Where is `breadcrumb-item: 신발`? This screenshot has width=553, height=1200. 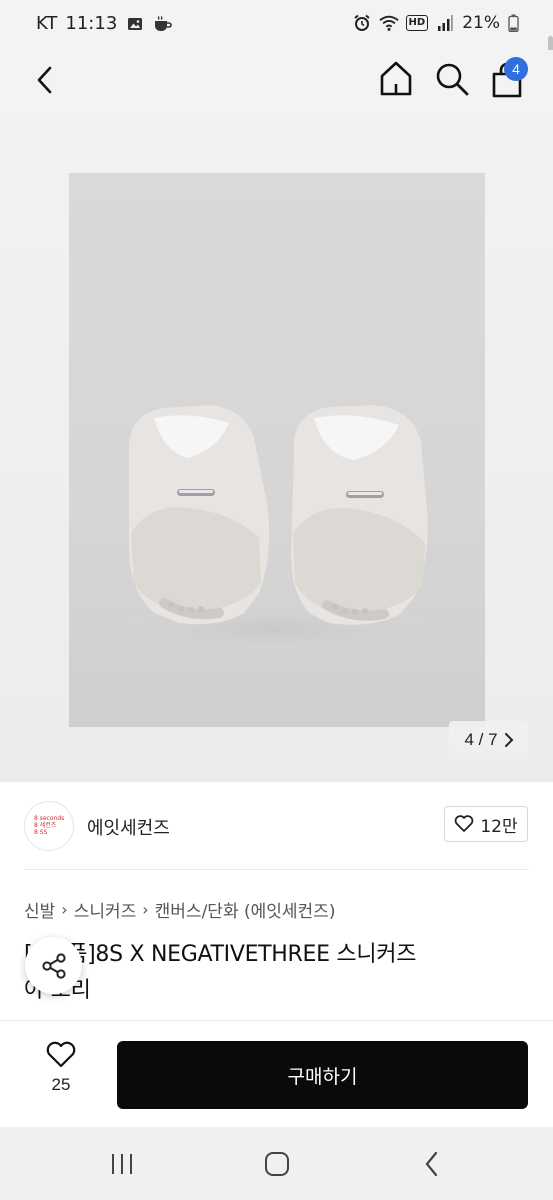 breadcrumb-item: 신발 is located at coordinates (39, 909).